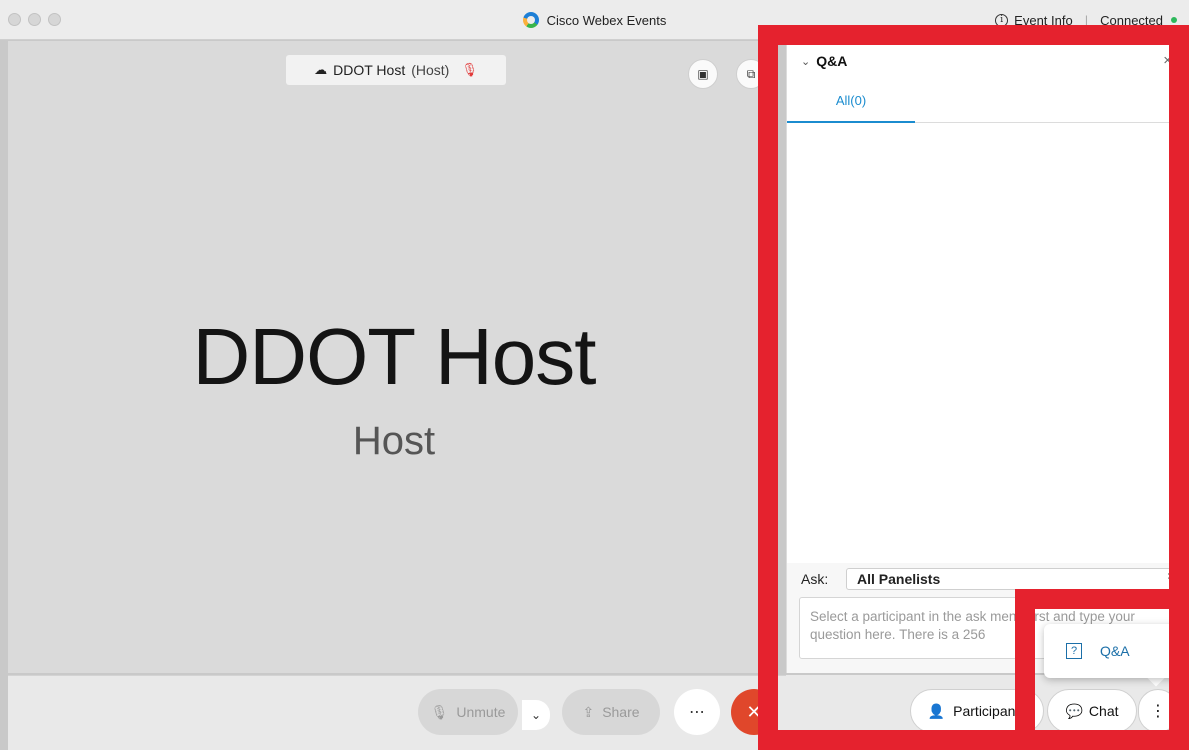 This screenshot has width=1189, height=750. Describe the element at coordinates (321, 69) in the screenshot. I see `host-icon: ☁` at that location.